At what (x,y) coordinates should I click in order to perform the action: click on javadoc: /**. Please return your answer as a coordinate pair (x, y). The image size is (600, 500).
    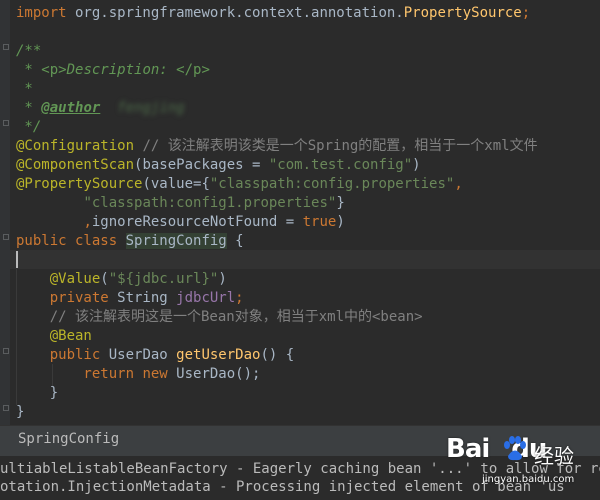
    Looking at the image, I should click on (29, 51).